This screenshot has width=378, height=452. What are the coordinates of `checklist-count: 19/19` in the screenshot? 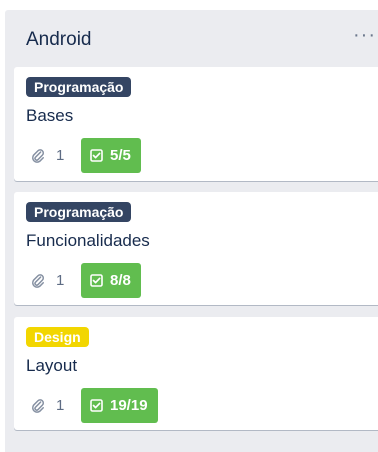 It's located at (129, 405).